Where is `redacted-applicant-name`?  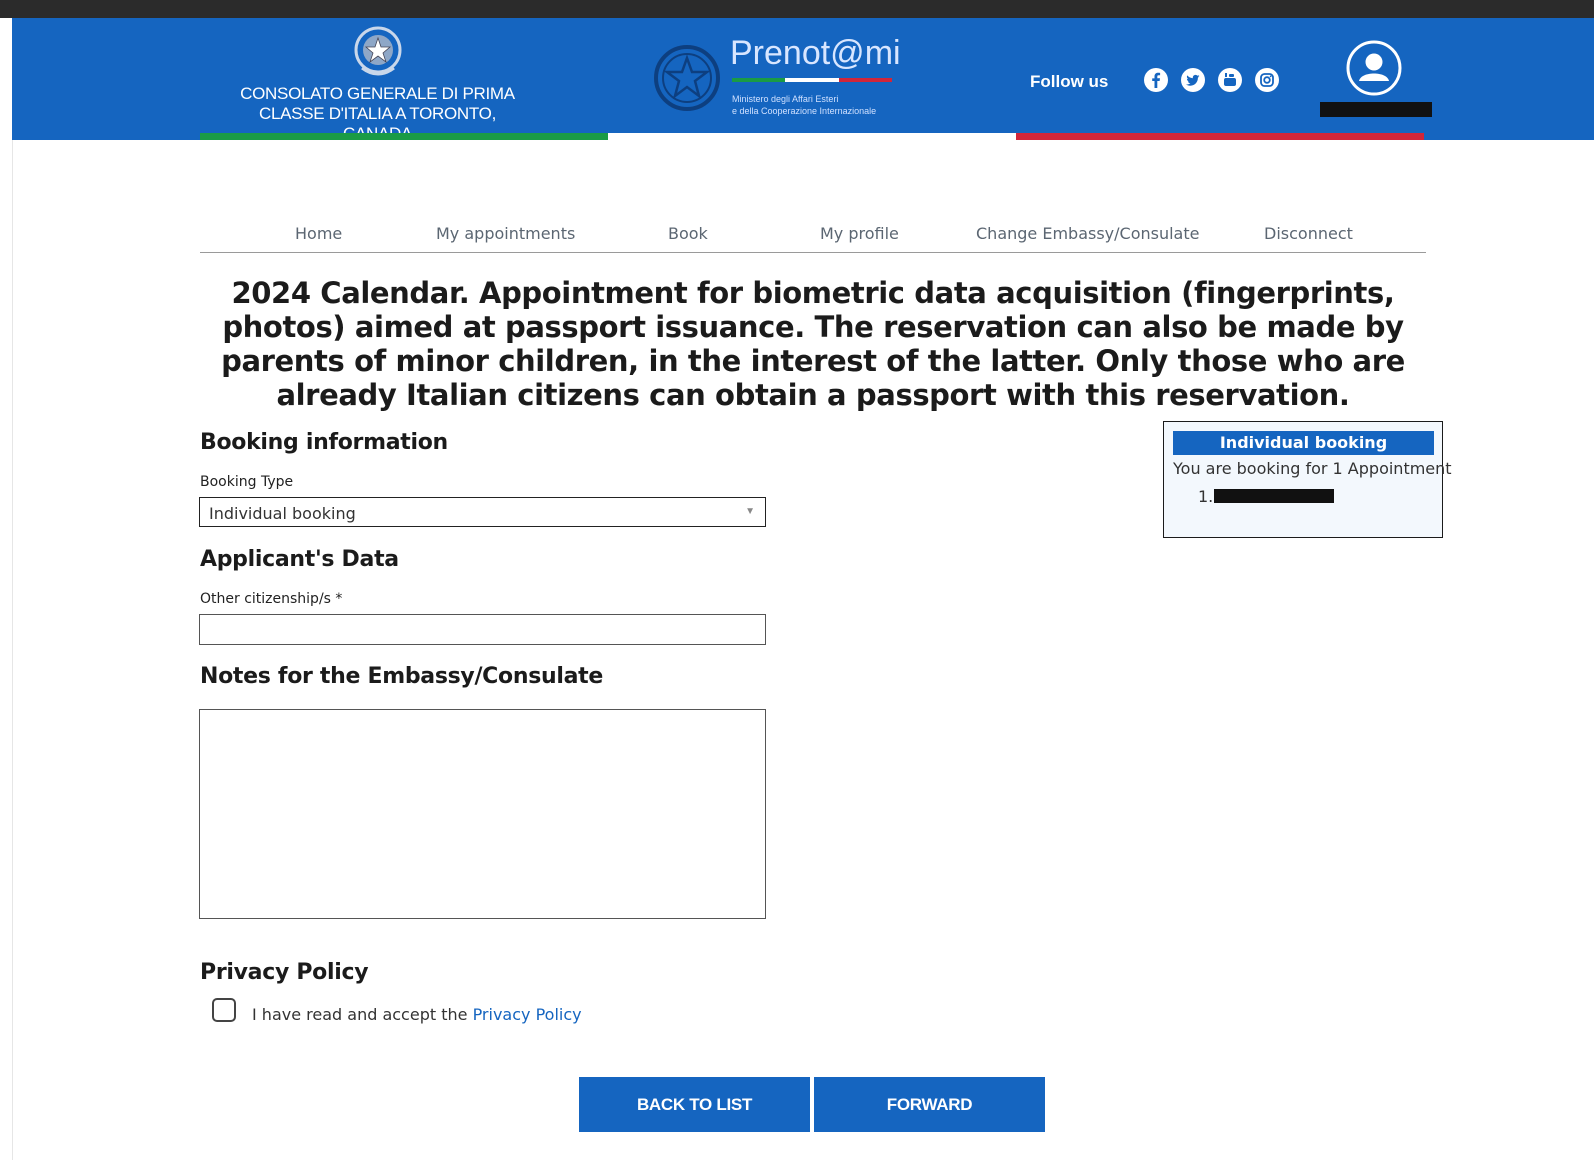 redacted-applicant-name is located at coordinates (1274, 496).